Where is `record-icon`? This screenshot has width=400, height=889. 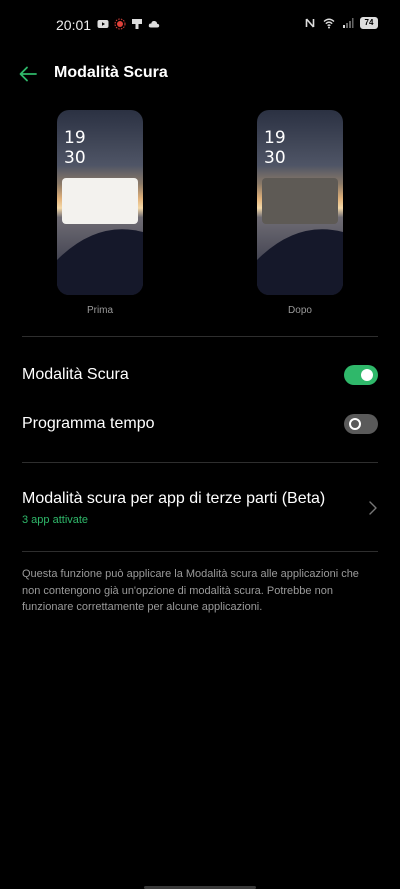
record-icon is located at coordinates (120, 24).